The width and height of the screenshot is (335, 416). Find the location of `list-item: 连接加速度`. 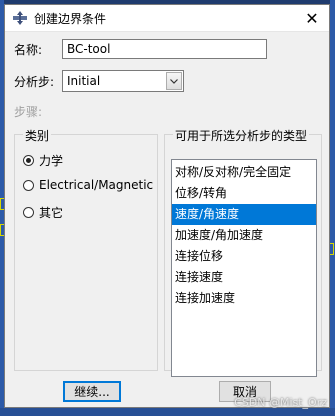

list-item: 连接加速度 is located at coordinates (244, 298).